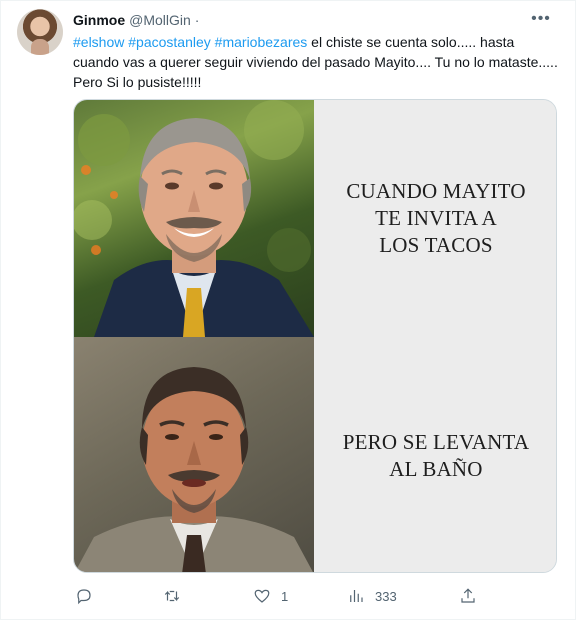  What do you see at coordinates (160, 20) in the screenshot?
I see `author-handle: @MollGin` at bounding box center [160, 20].